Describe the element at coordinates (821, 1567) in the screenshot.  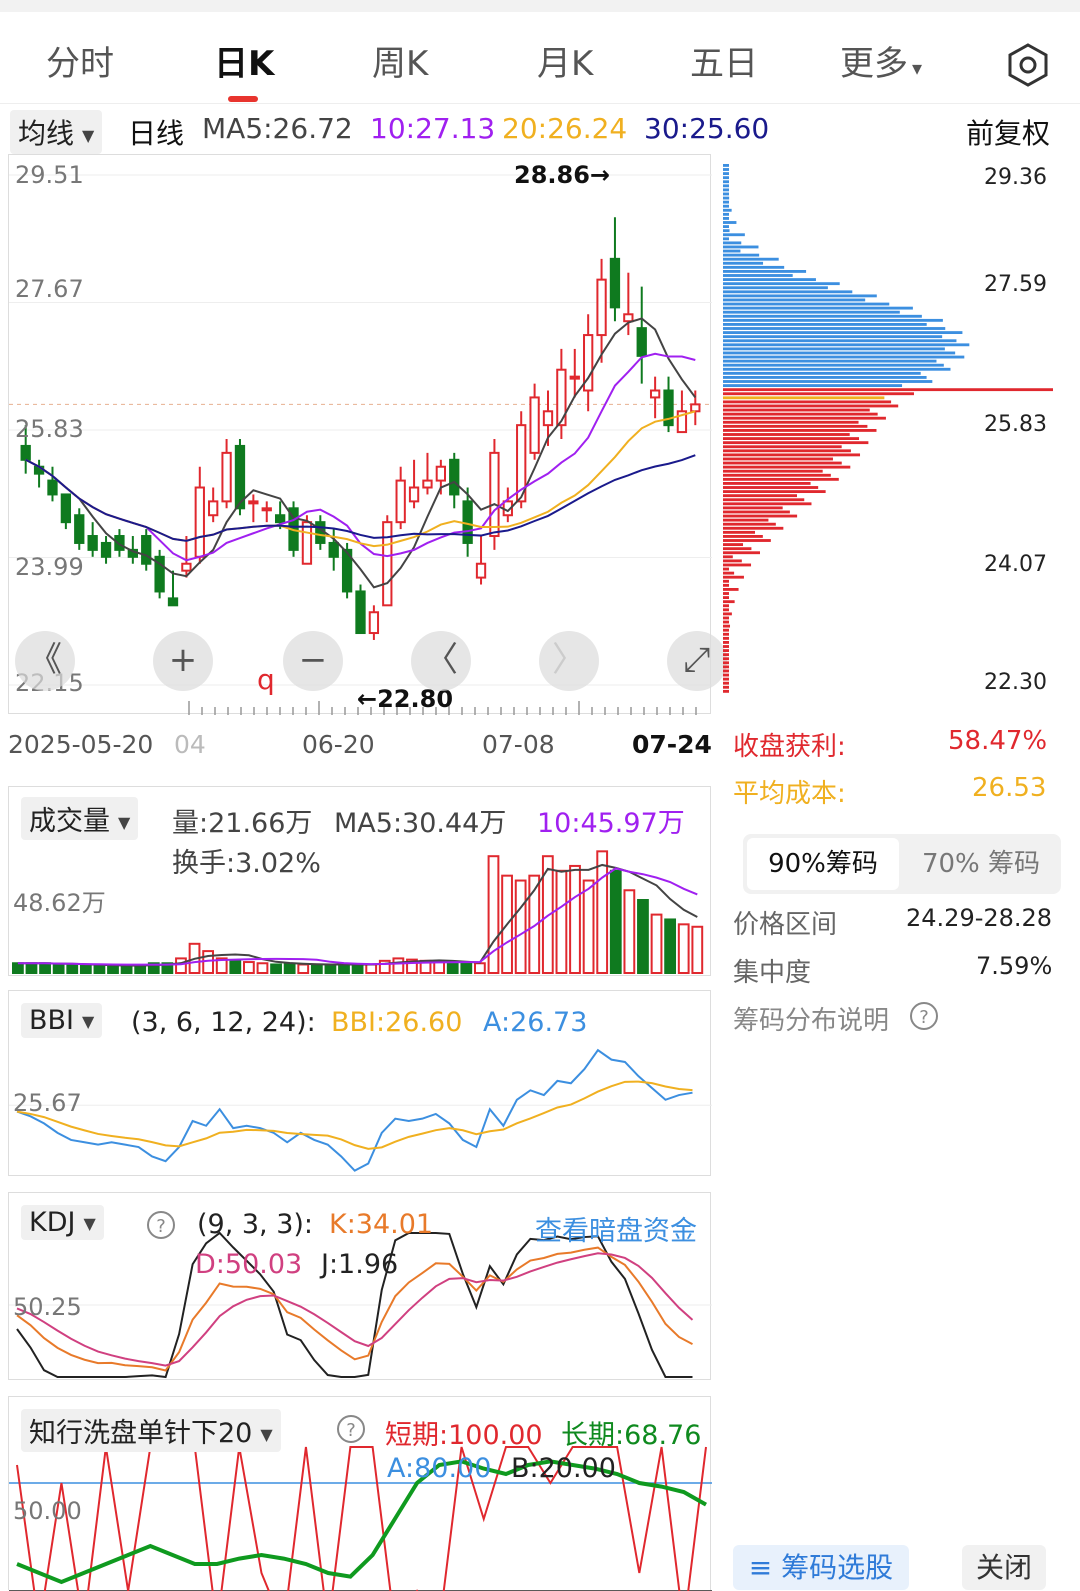
I see `chip-select-button: ≡ 筹码选股` at that location.